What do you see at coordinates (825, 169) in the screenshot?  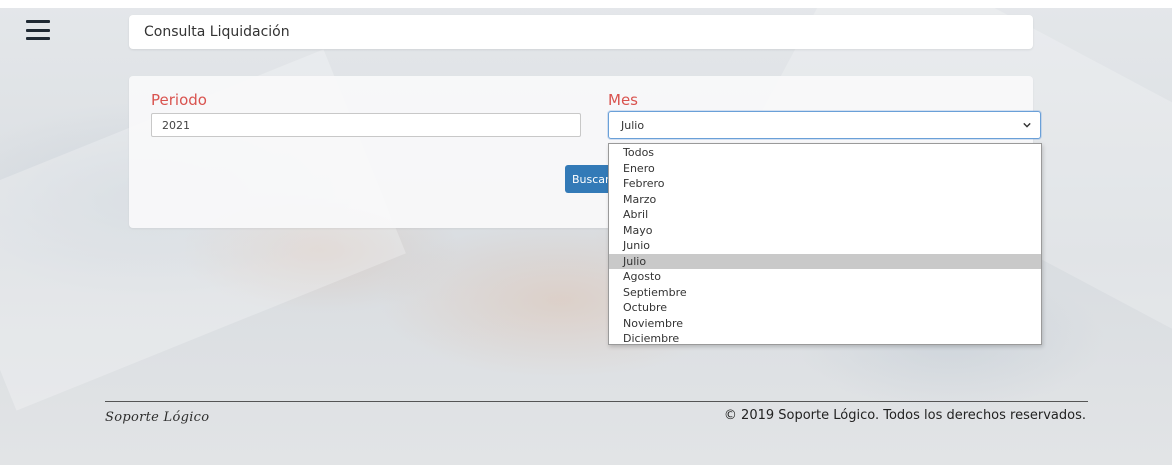 I see `mes-option: Enero` at bounding box center [825, 169].